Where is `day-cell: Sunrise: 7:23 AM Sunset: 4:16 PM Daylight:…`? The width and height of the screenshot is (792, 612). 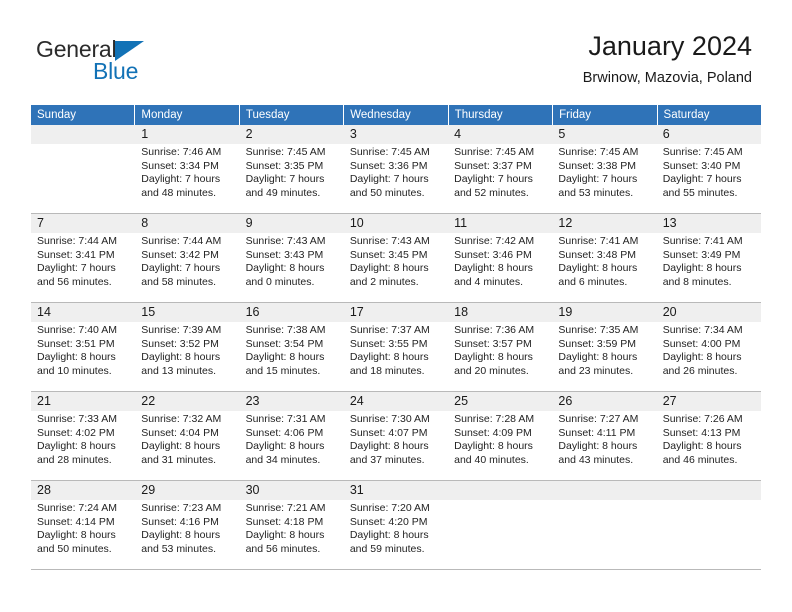
day-cell: Sunrise: 7:23 AM Sunset: 4:16 PM Daylight:… is located at coordinates (187, 534).